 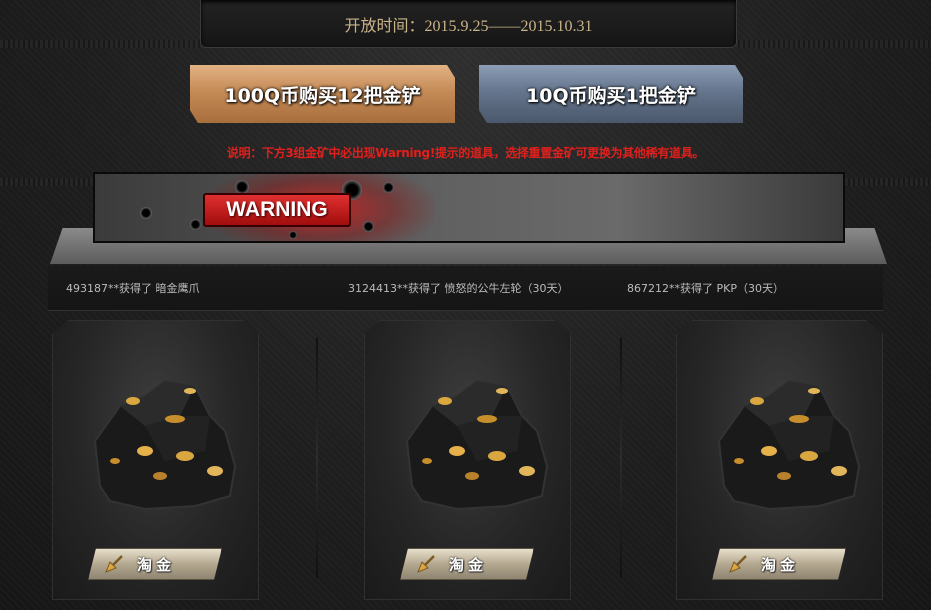 I want to click on event-open-time: 开放时间：2015.9.25——2015.10.31, so click(x=468, y=26).